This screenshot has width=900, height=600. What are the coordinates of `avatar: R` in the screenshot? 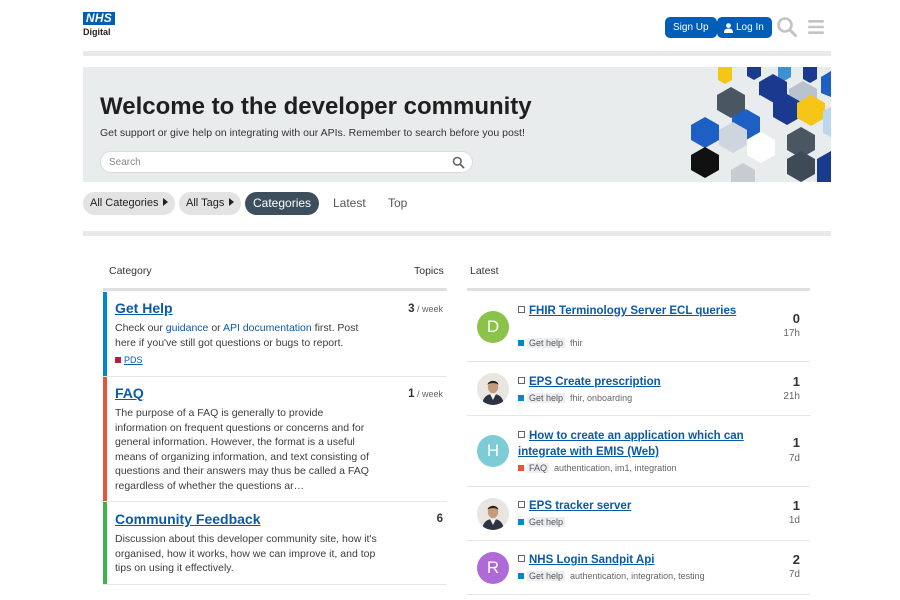 It's located at (493, 568).